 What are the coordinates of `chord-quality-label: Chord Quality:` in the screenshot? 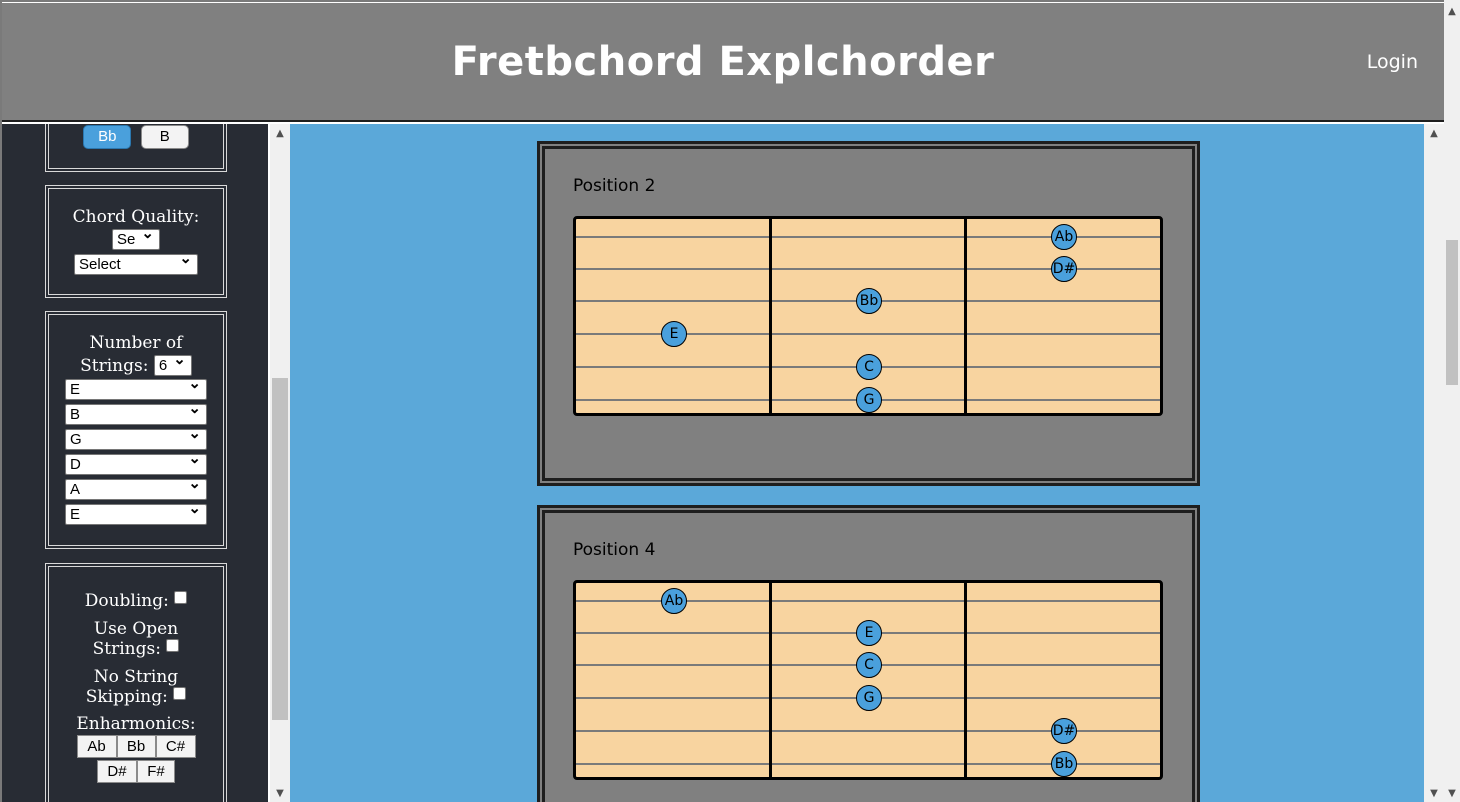 It's located at (136, 217).